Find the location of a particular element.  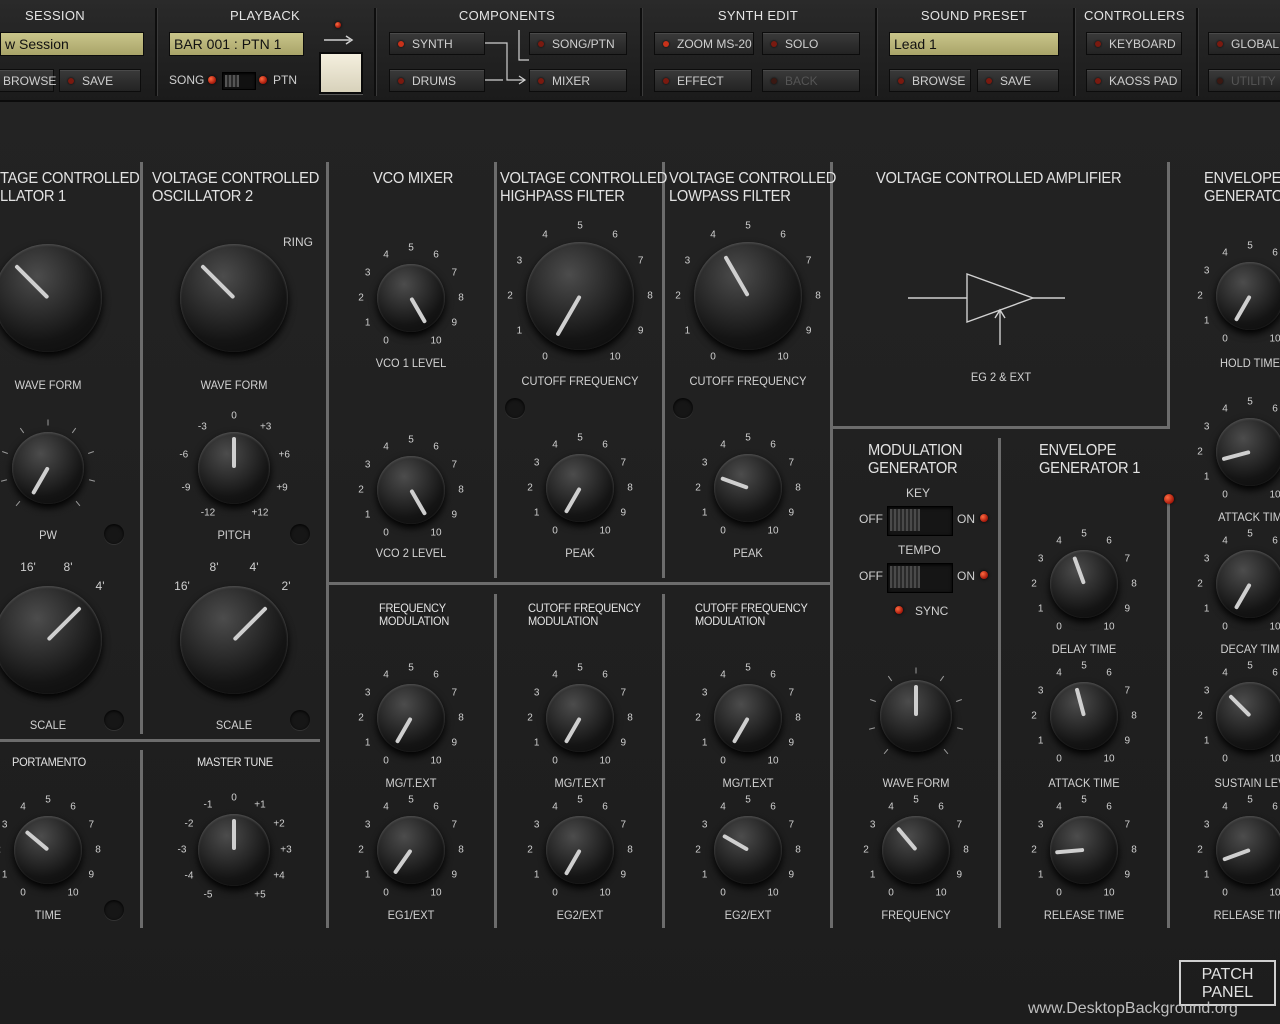

session-browse-button: BROWSE is located at coordinates (28, 80).